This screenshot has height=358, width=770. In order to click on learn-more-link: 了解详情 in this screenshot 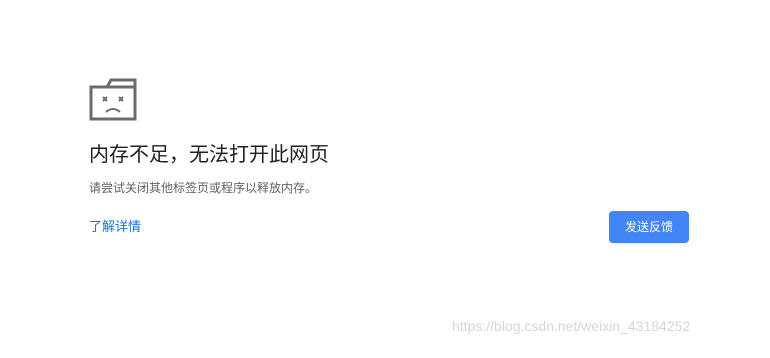, I will do `click(115, 228)`.